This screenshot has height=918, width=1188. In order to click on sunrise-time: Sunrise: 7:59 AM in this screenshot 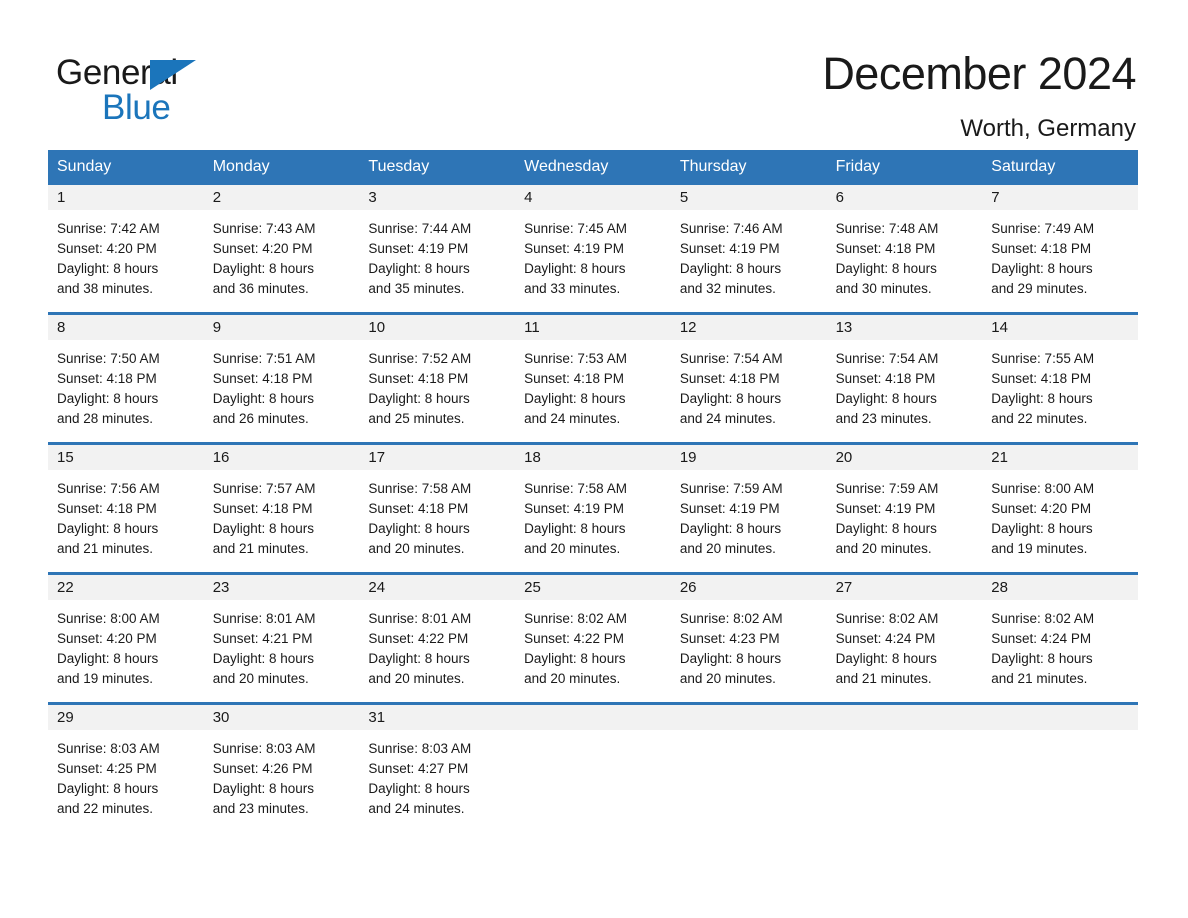, I will do `click(887, 488)`.